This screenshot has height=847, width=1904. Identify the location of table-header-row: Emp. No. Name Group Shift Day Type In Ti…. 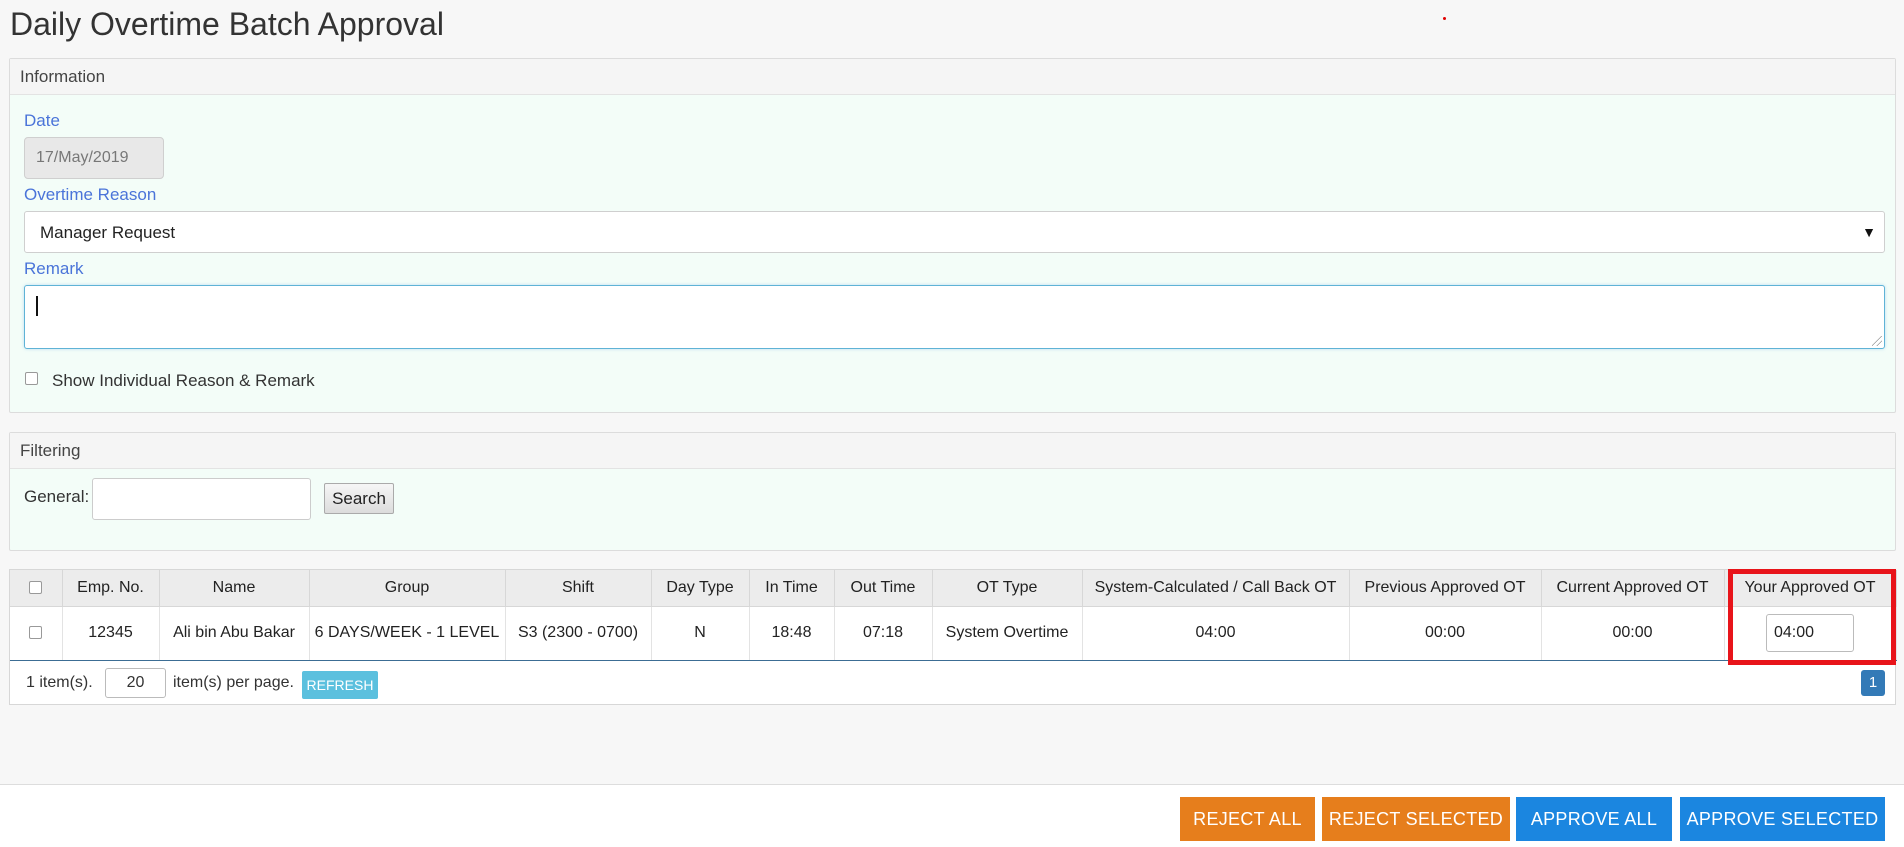
(953, 588).